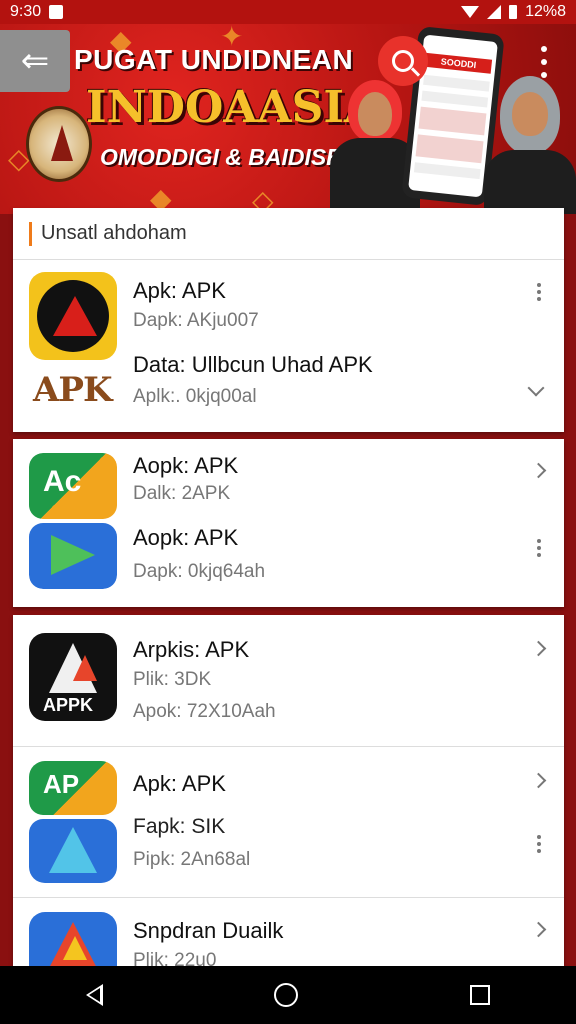 The image size is (576, 1024). I want to click on app-subtitle-secondary: Aplk:. 0kjq00al, so click(195, 396).